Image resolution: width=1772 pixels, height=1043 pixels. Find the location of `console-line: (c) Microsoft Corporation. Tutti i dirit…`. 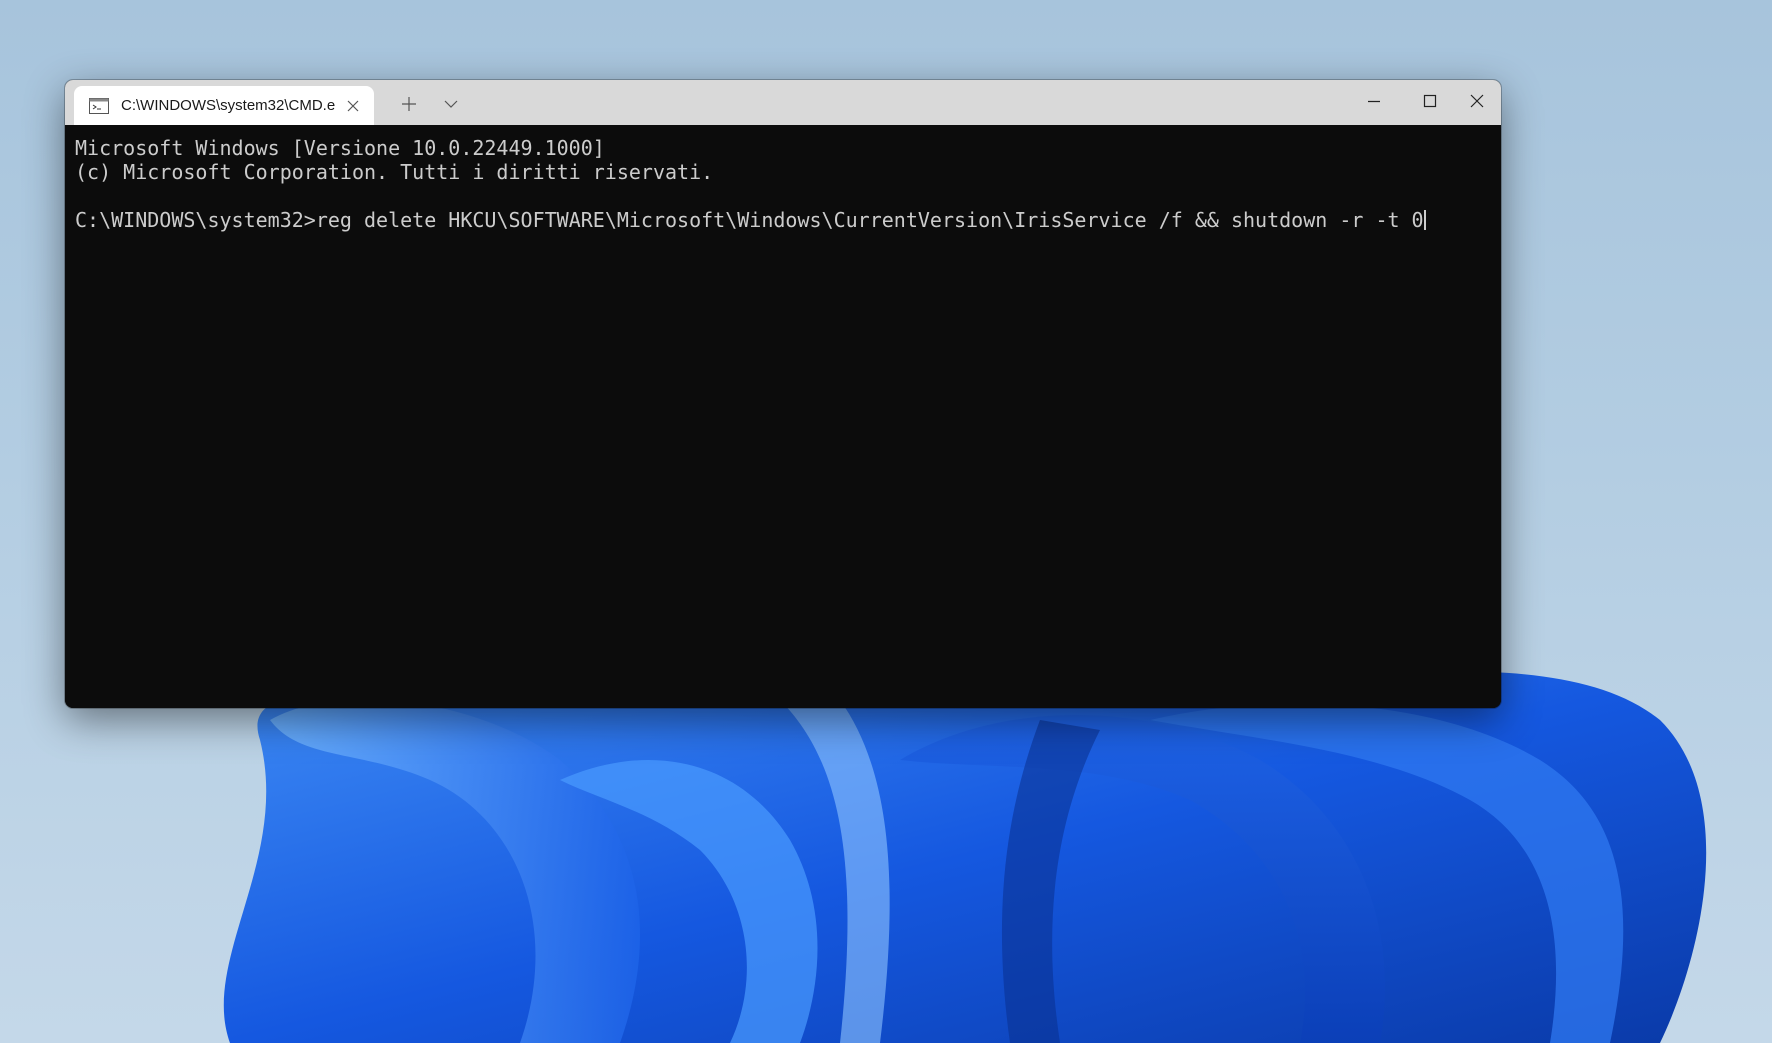

console-line: (c) Microsoft Corporation. Tutti i dirit… is located at coordinates (394, 172).